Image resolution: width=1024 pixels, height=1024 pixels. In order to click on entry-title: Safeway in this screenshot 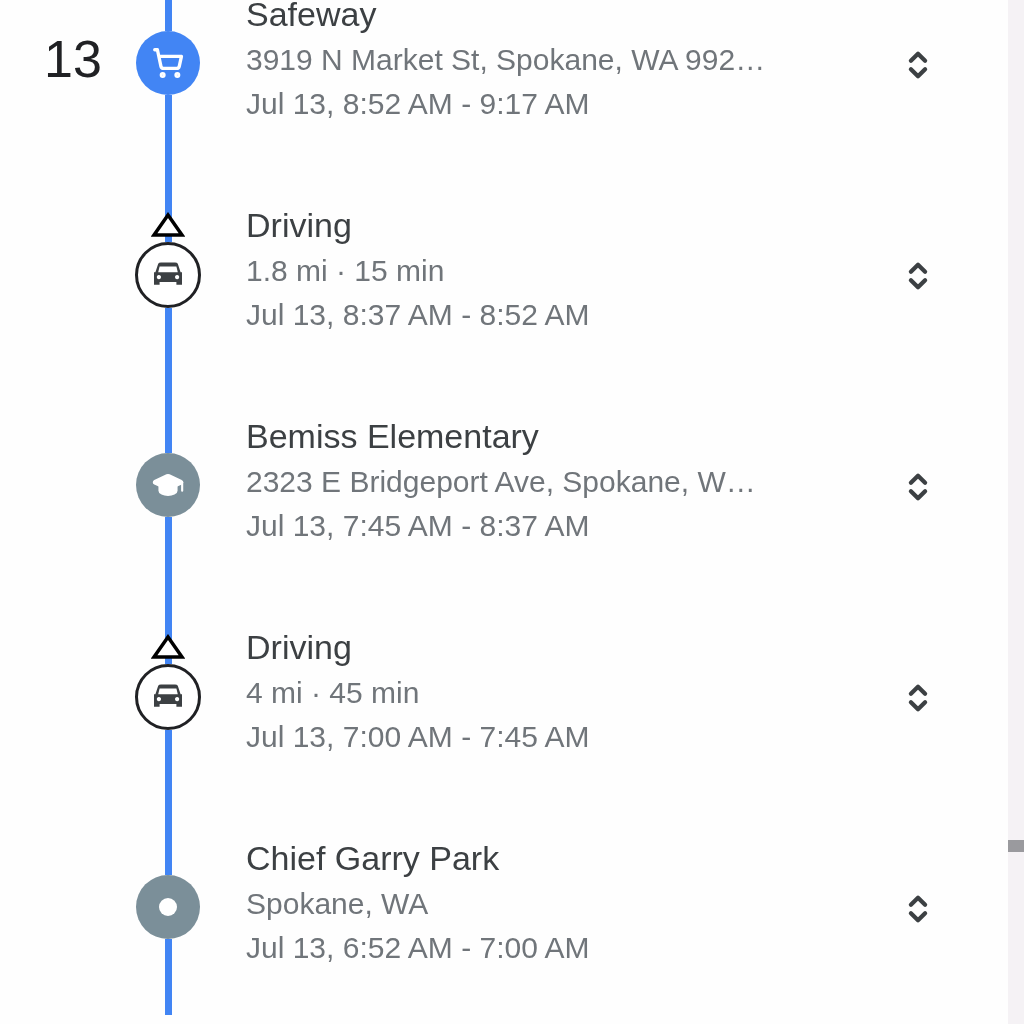, I will do `click(312, 17)`.